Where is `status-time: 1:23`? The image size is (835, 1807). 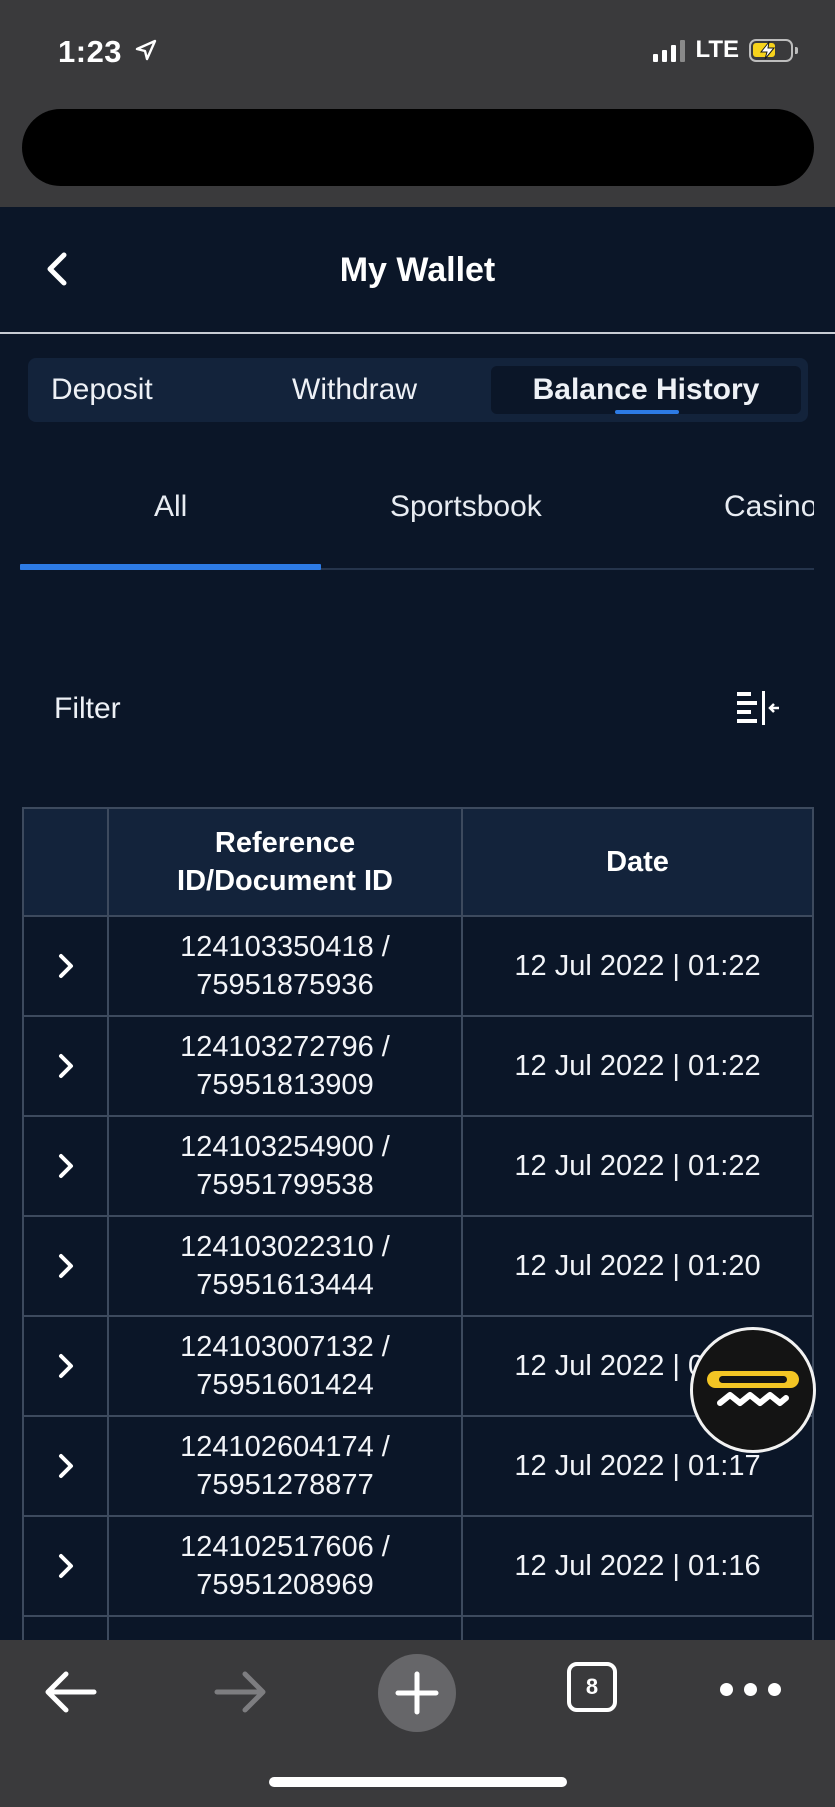
status-time: 1:23 is located at coordinates (90, 51).